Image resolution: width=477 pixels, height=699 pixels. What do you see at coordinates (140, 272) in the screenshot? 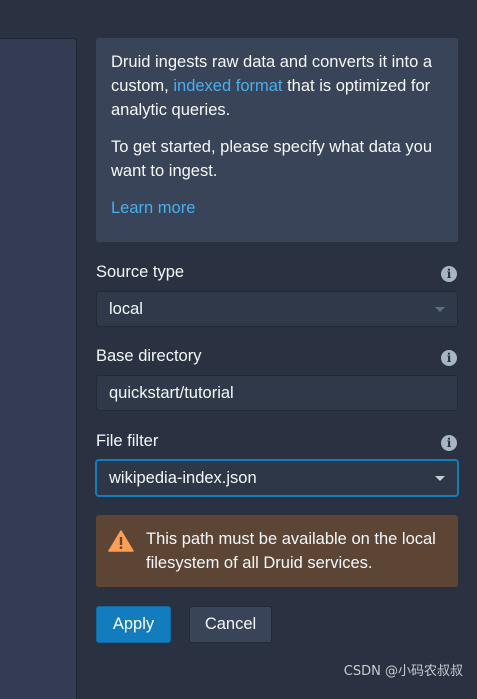
I see `source-type-label: Source type` at bounding box center [140, 272].